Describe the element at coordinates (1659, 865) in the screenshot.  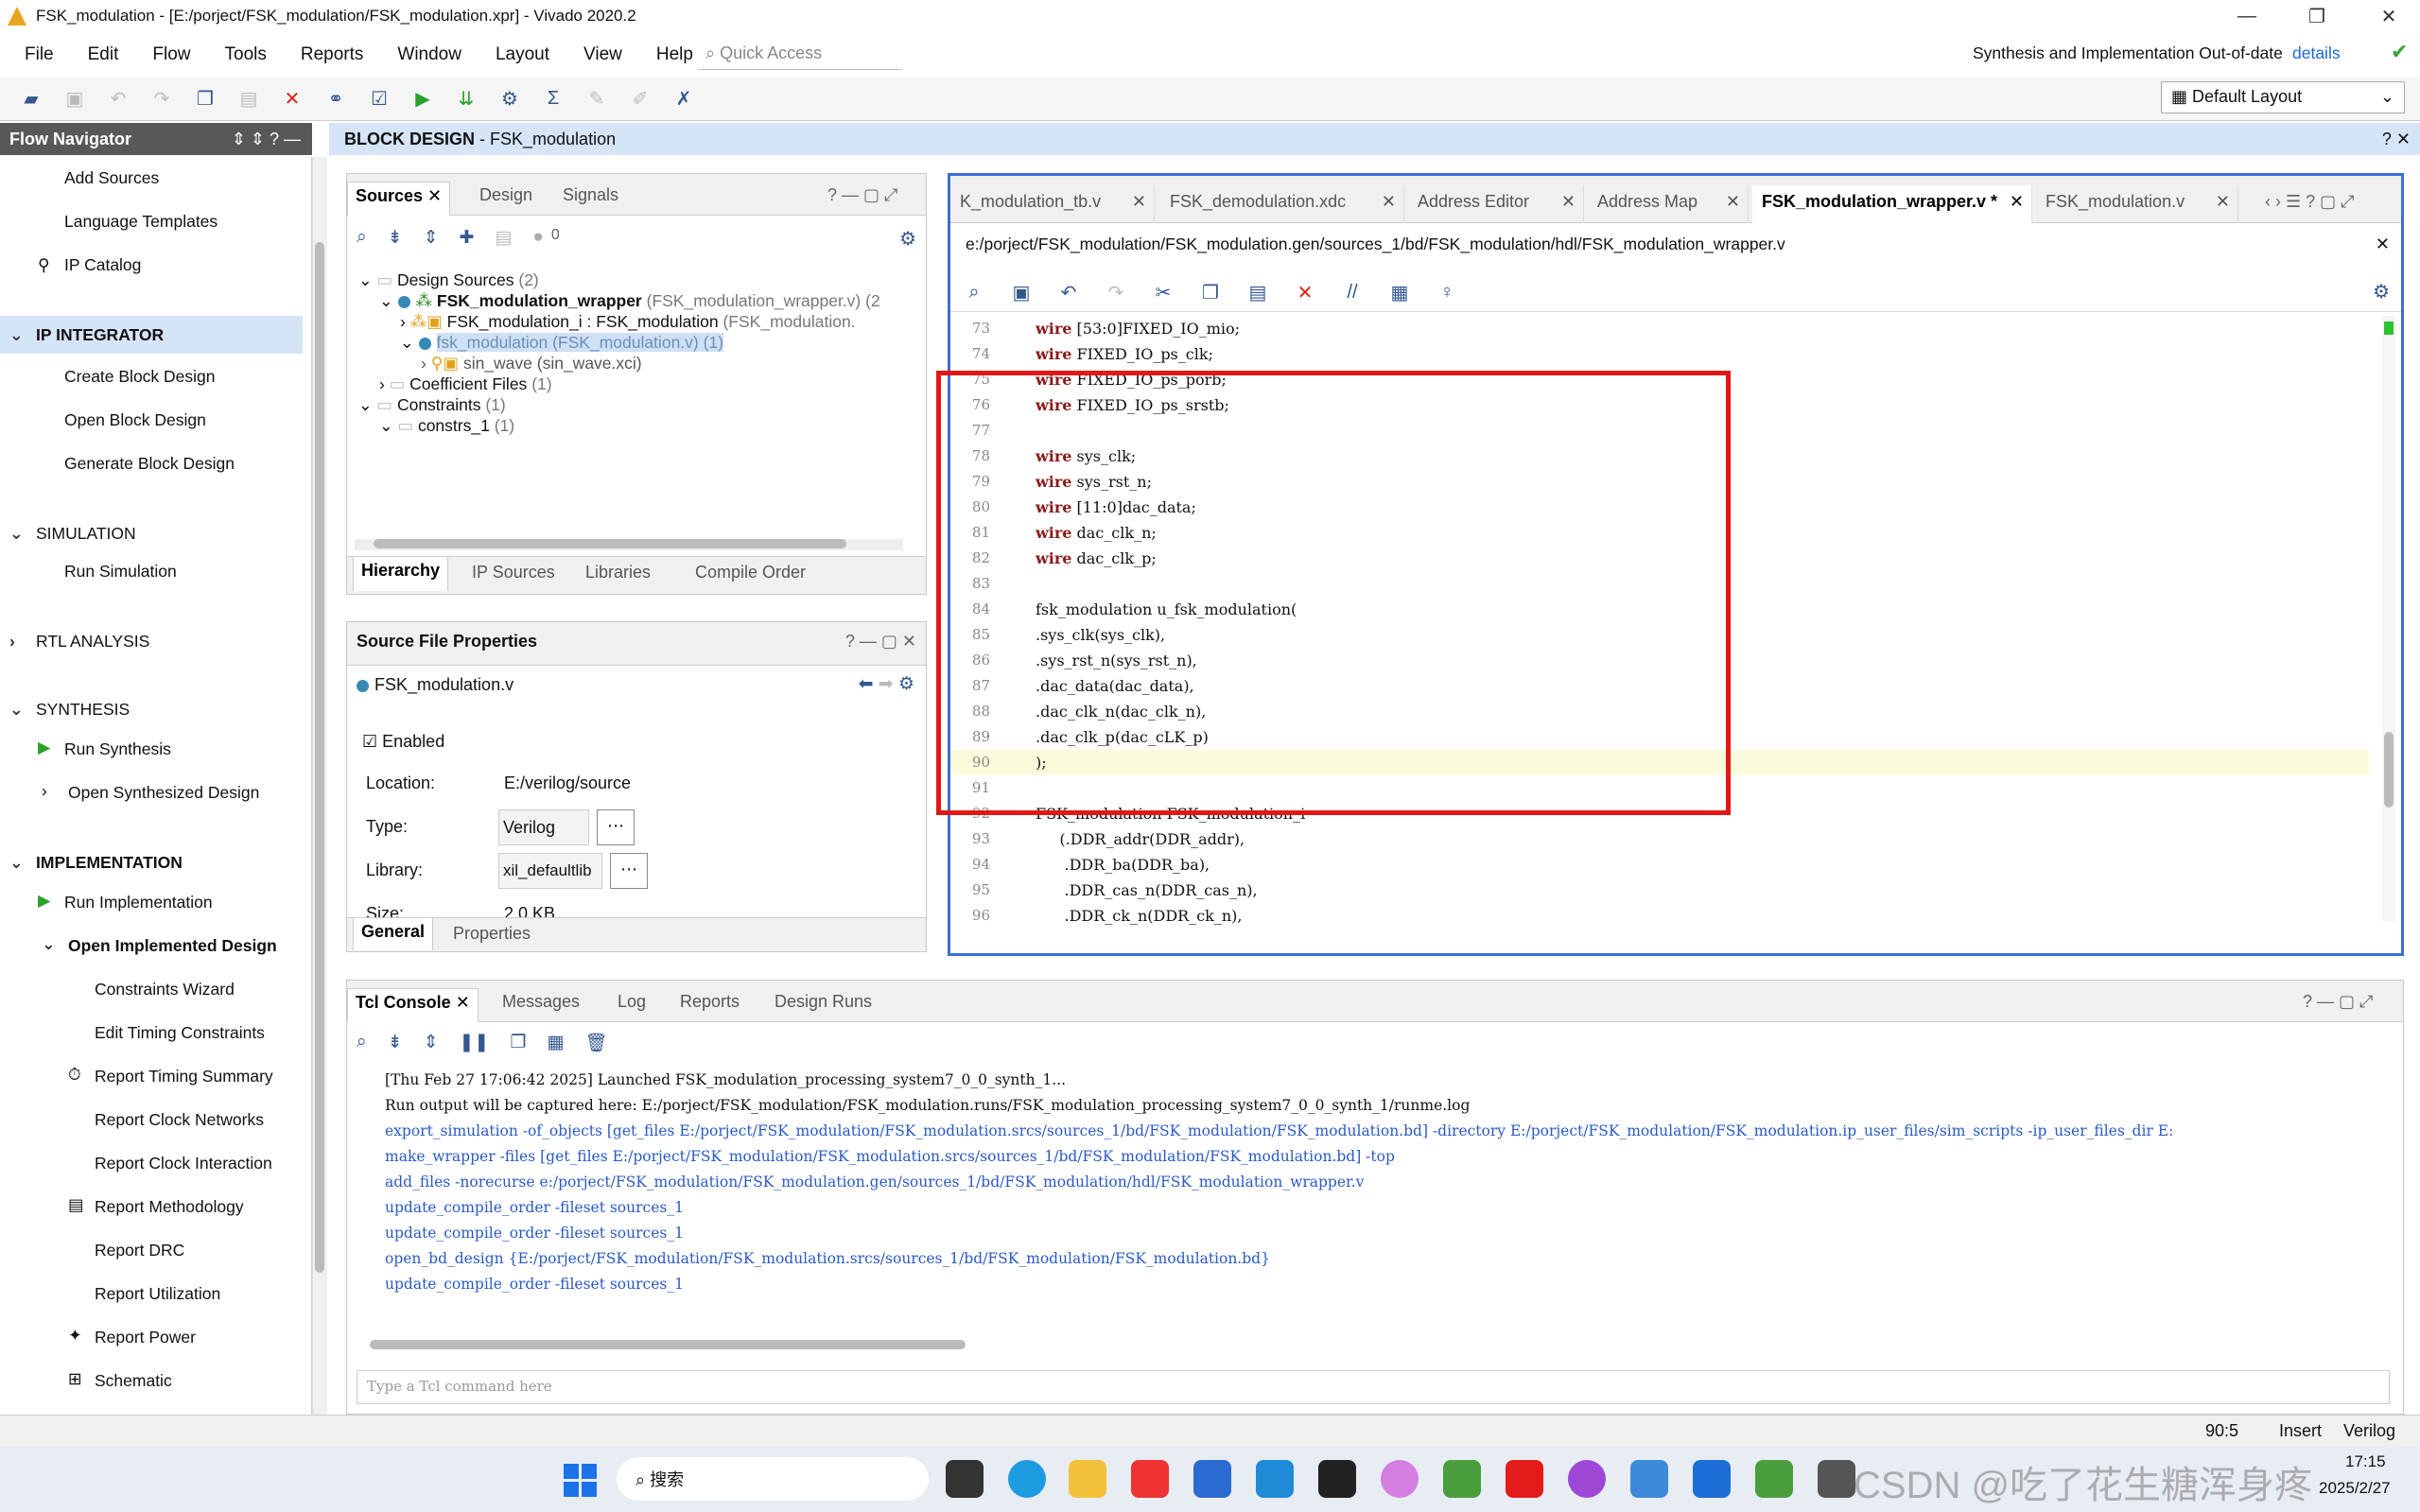
I see `code-line: 94 .DDR_ba(DDR_ba),` at that location.